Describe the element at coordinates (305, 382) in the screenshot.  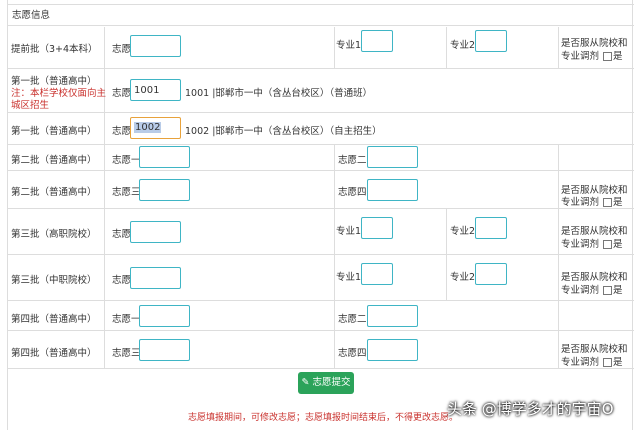
I see `edit-icon: ✎` at that location.